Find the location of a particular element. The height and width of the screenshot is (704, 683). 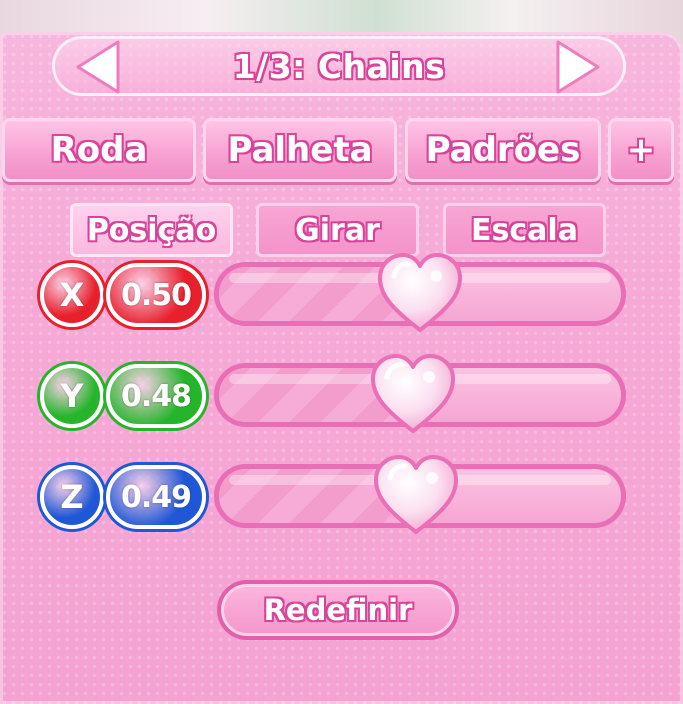

slider-row-z: Z 0.49 is located at coordinates (341, 494).